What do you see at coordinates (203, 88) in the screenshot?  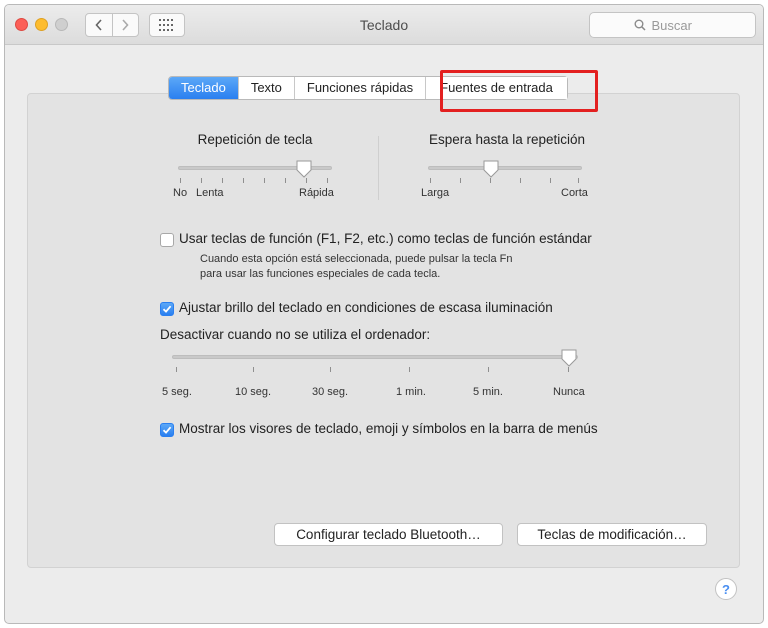 I see `tab-teclado: Teclado` at bounding box center [203, 88].